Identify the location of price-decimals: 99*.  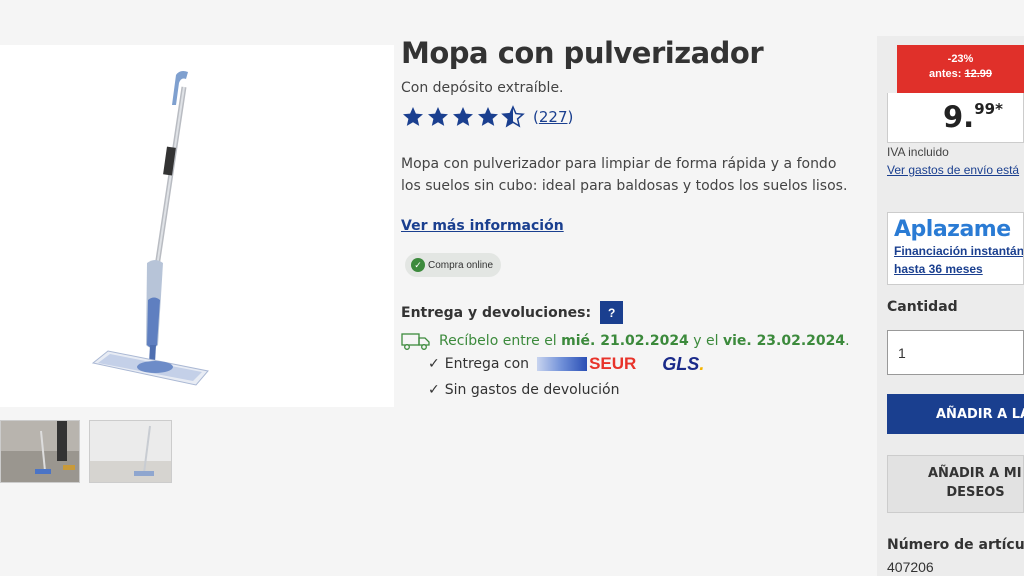
(988, 109).